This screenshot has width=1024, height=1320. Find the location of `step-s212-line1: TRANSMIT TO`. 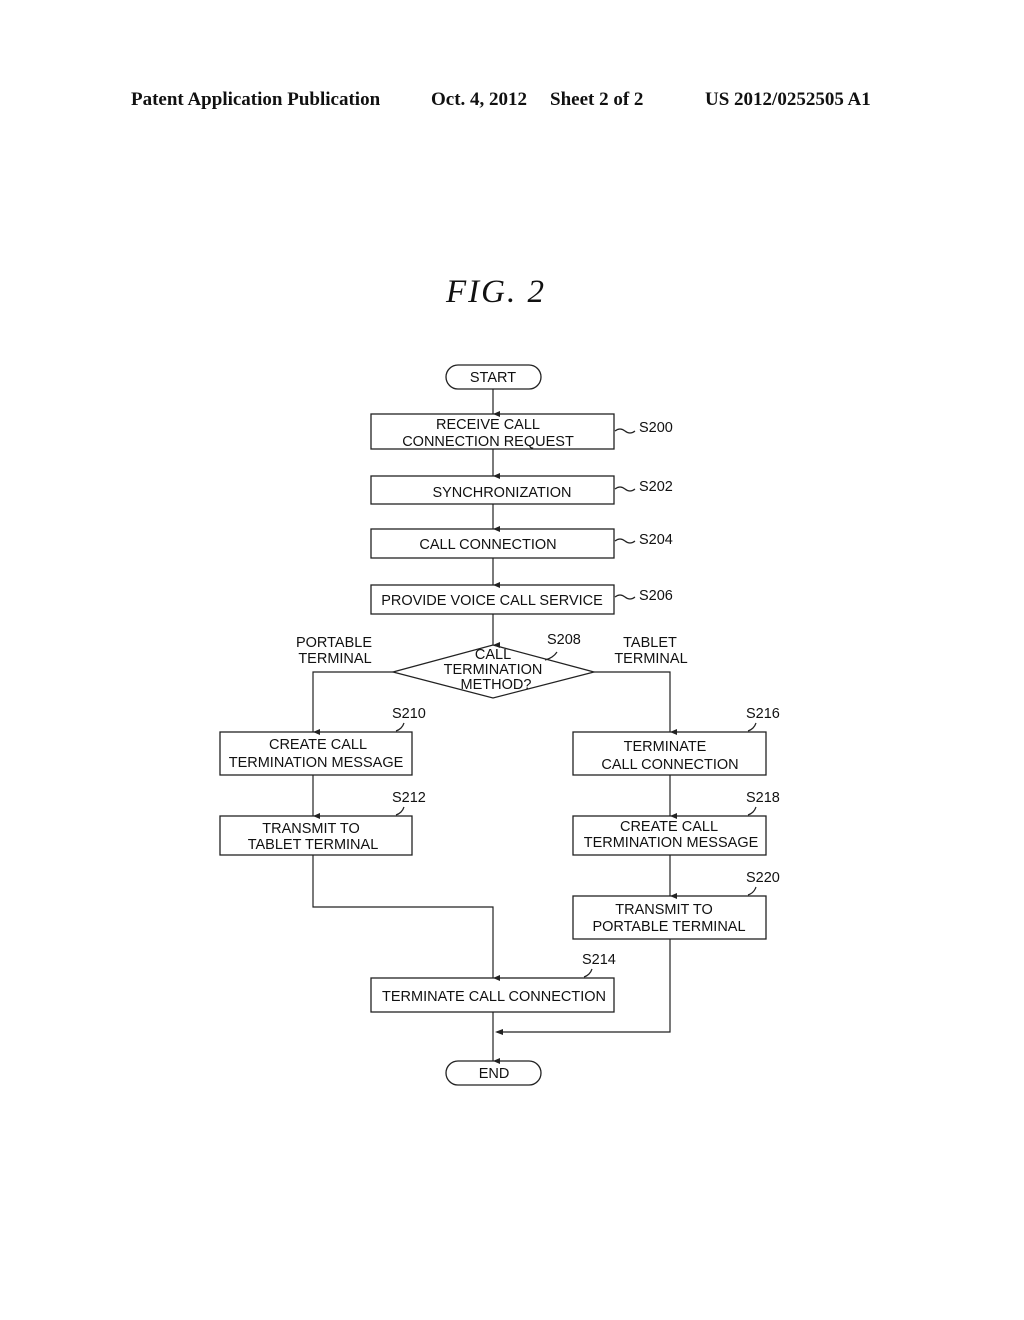

step-s212-line1: TRANSMIT TO is located at coordinates (311, 829).